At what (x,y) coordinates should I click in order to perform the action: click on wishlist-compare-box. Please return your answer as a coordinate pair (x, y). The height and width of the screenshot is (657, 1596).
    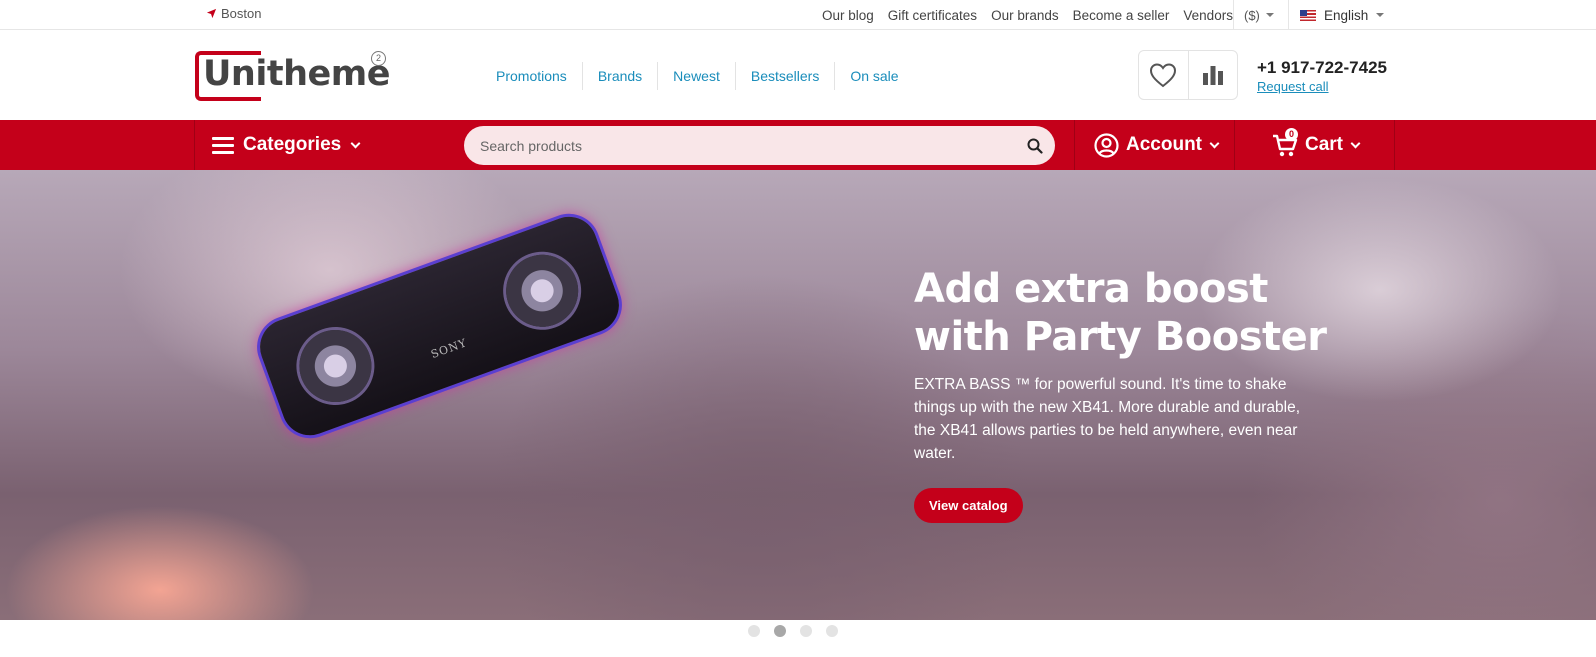
    Looking at the image, I should click on (1188, 75).